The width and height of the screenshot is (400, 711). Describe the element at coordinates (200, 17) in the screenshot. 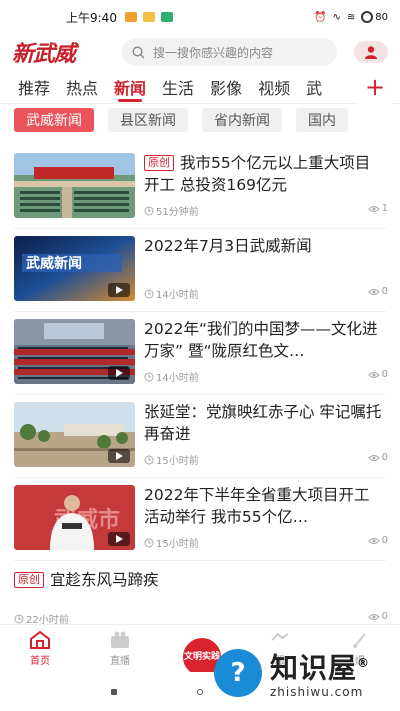

I see `status-bar: 上午9:40 ⏰ ∿ ≋ 80` at that location.